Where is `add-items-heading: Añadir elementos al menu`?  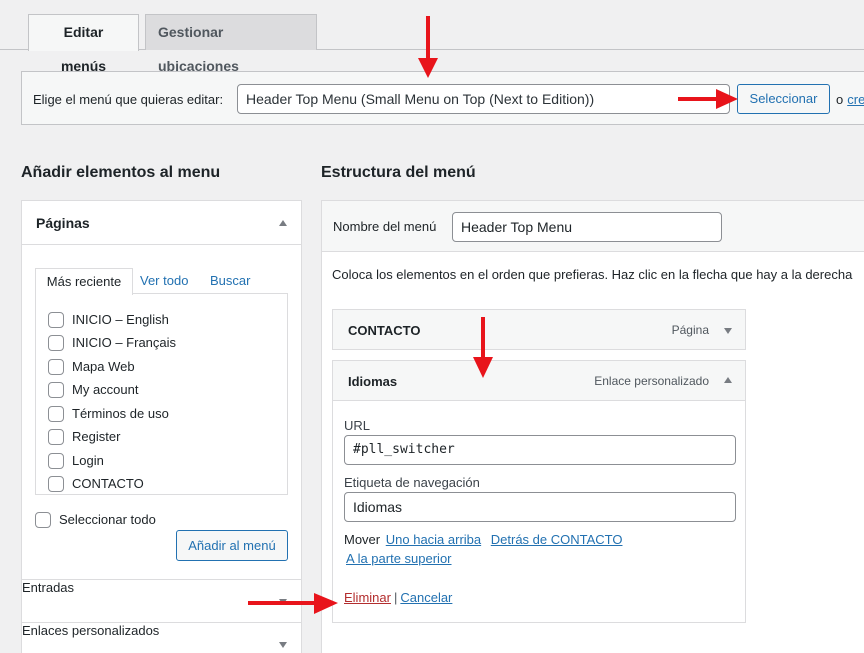
add-items-heading: Añadir elementos al menu is located at coordinates (121, 172).